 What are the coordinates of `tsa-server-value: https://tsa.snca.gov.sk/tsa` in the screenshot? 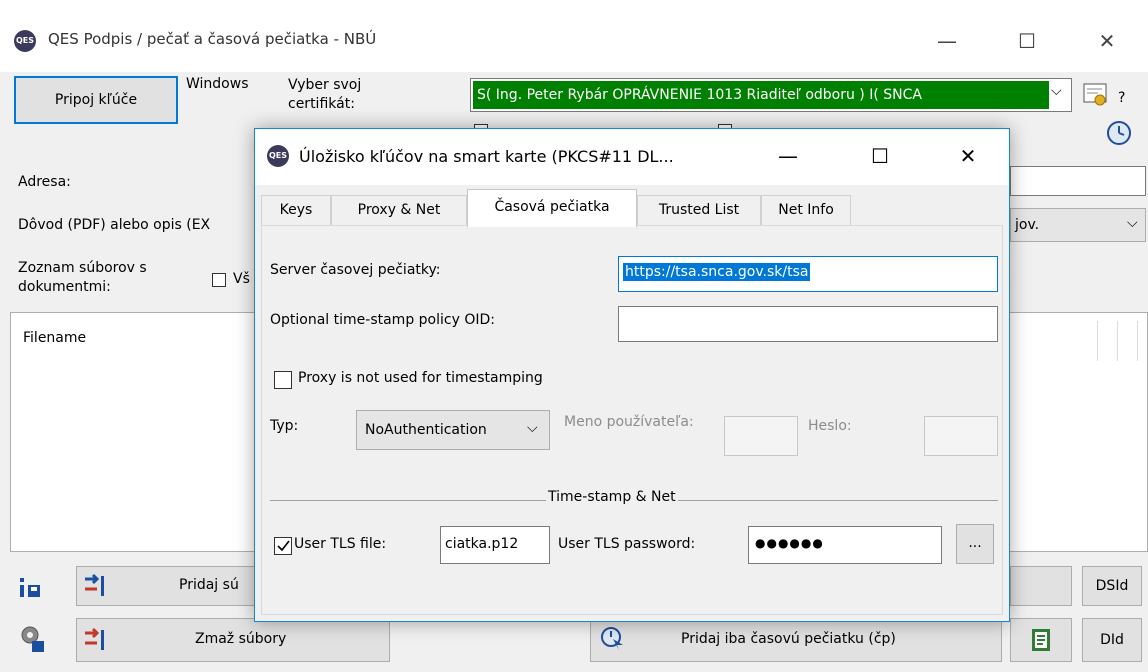 It's located at (717, 272).